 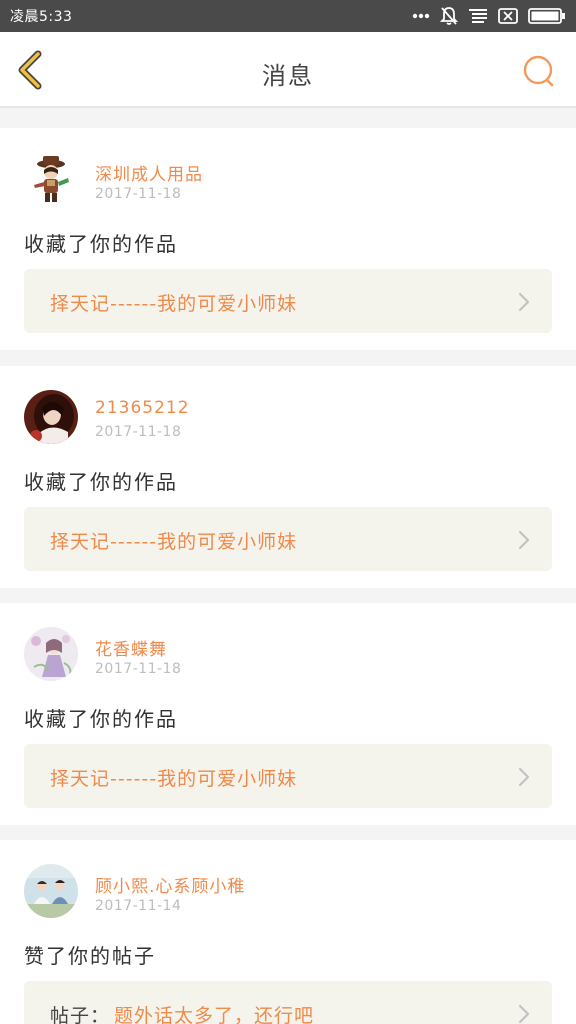 What do you see at coordinates (288, 16) in the screenshot?
I see `status-bar: 凌晨5:33` at bounding box center [288, 16].